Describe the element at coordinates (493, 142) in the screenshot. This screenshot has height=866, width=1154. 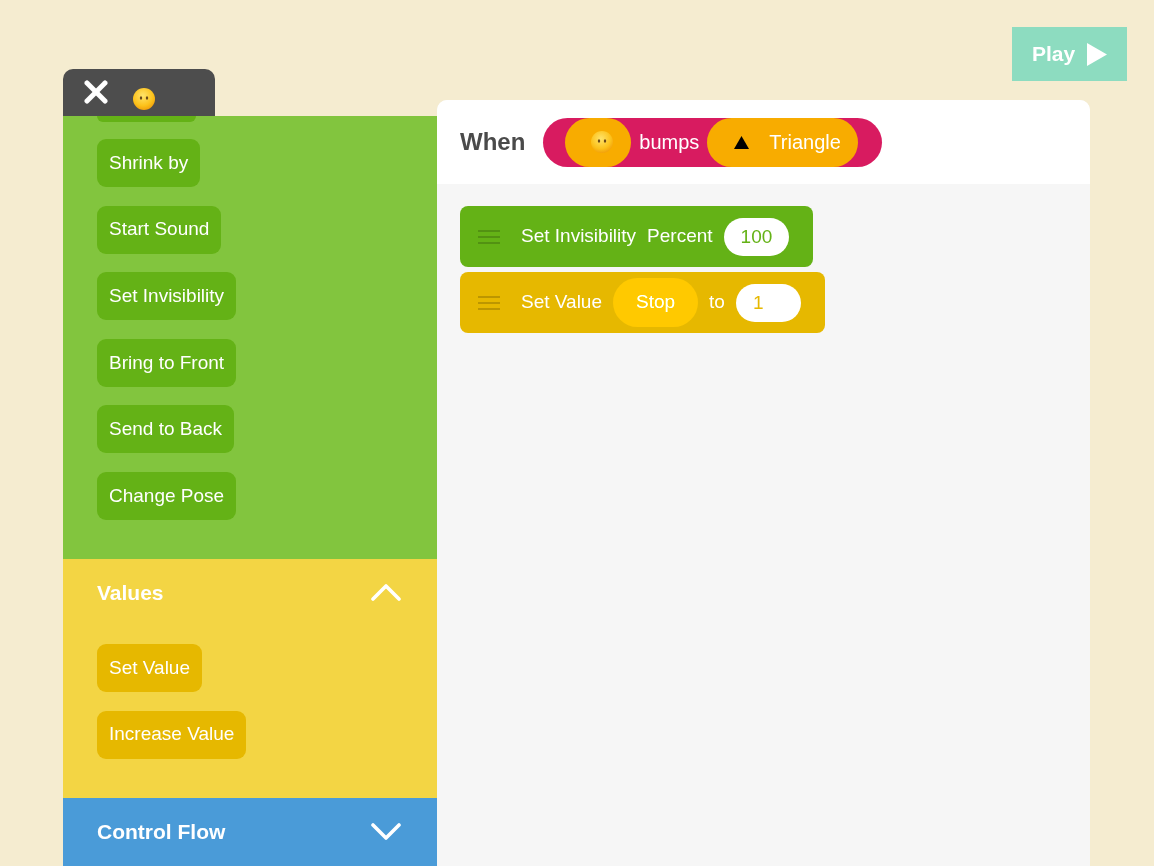
I see `trigger-label: When` at that location.